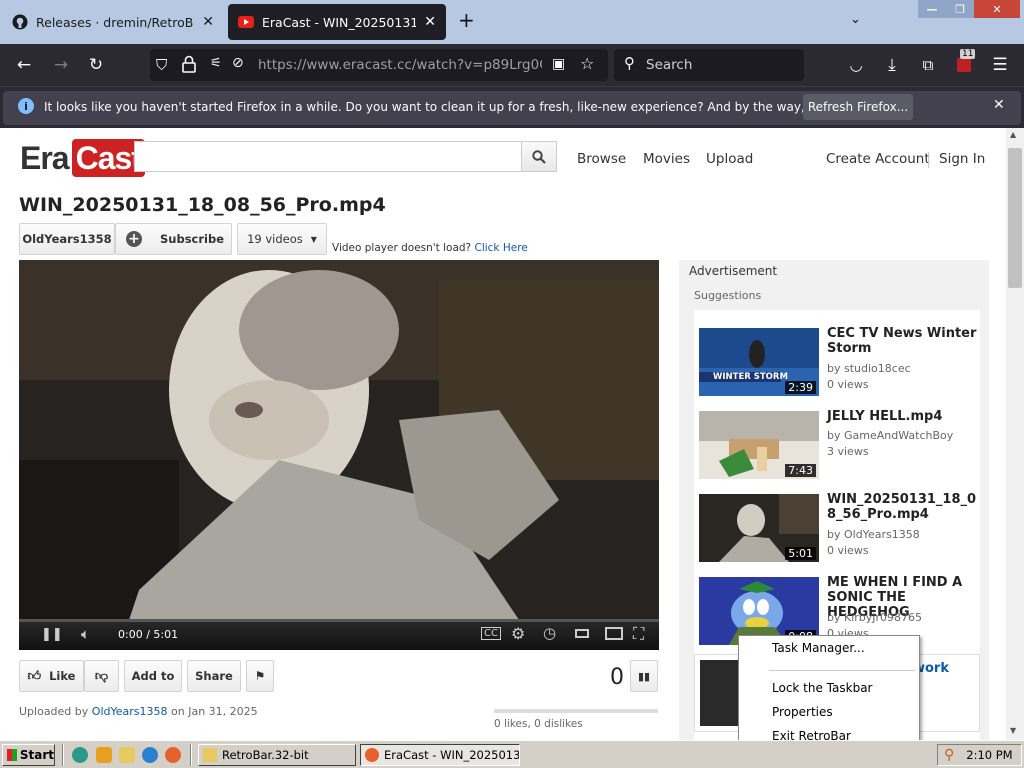  What do you see at coordinates (878, 159) in the screenshot?
I see `create-account-link: Create Account` at bounding box center [878, 159].